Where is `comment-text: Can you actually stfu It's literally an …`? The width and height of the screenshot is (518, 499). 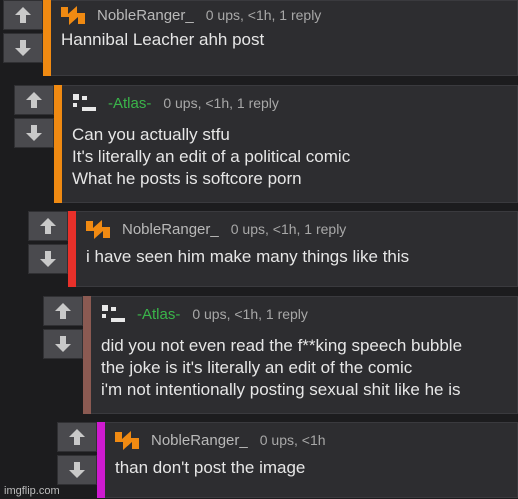 comment-text: Can you actually stfu It's literally an … is located at coordinates (289, 155).